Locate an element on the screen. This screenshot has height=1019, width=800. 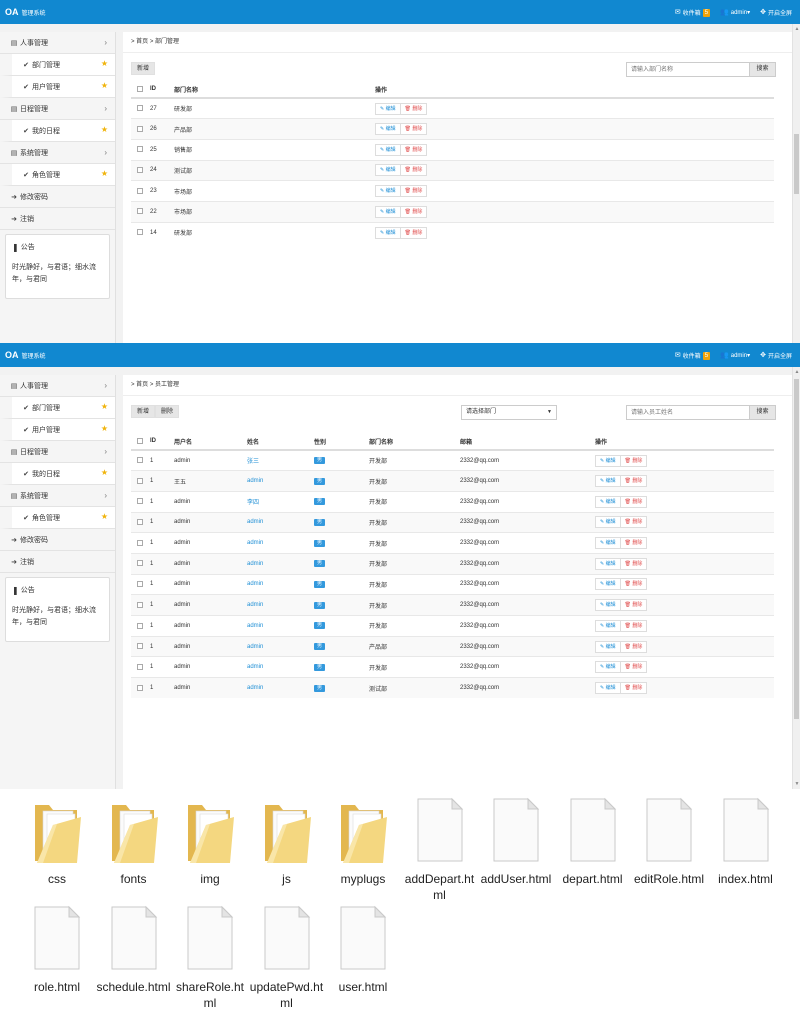
delete-button: 删除 is located at coordinates (167, 411).